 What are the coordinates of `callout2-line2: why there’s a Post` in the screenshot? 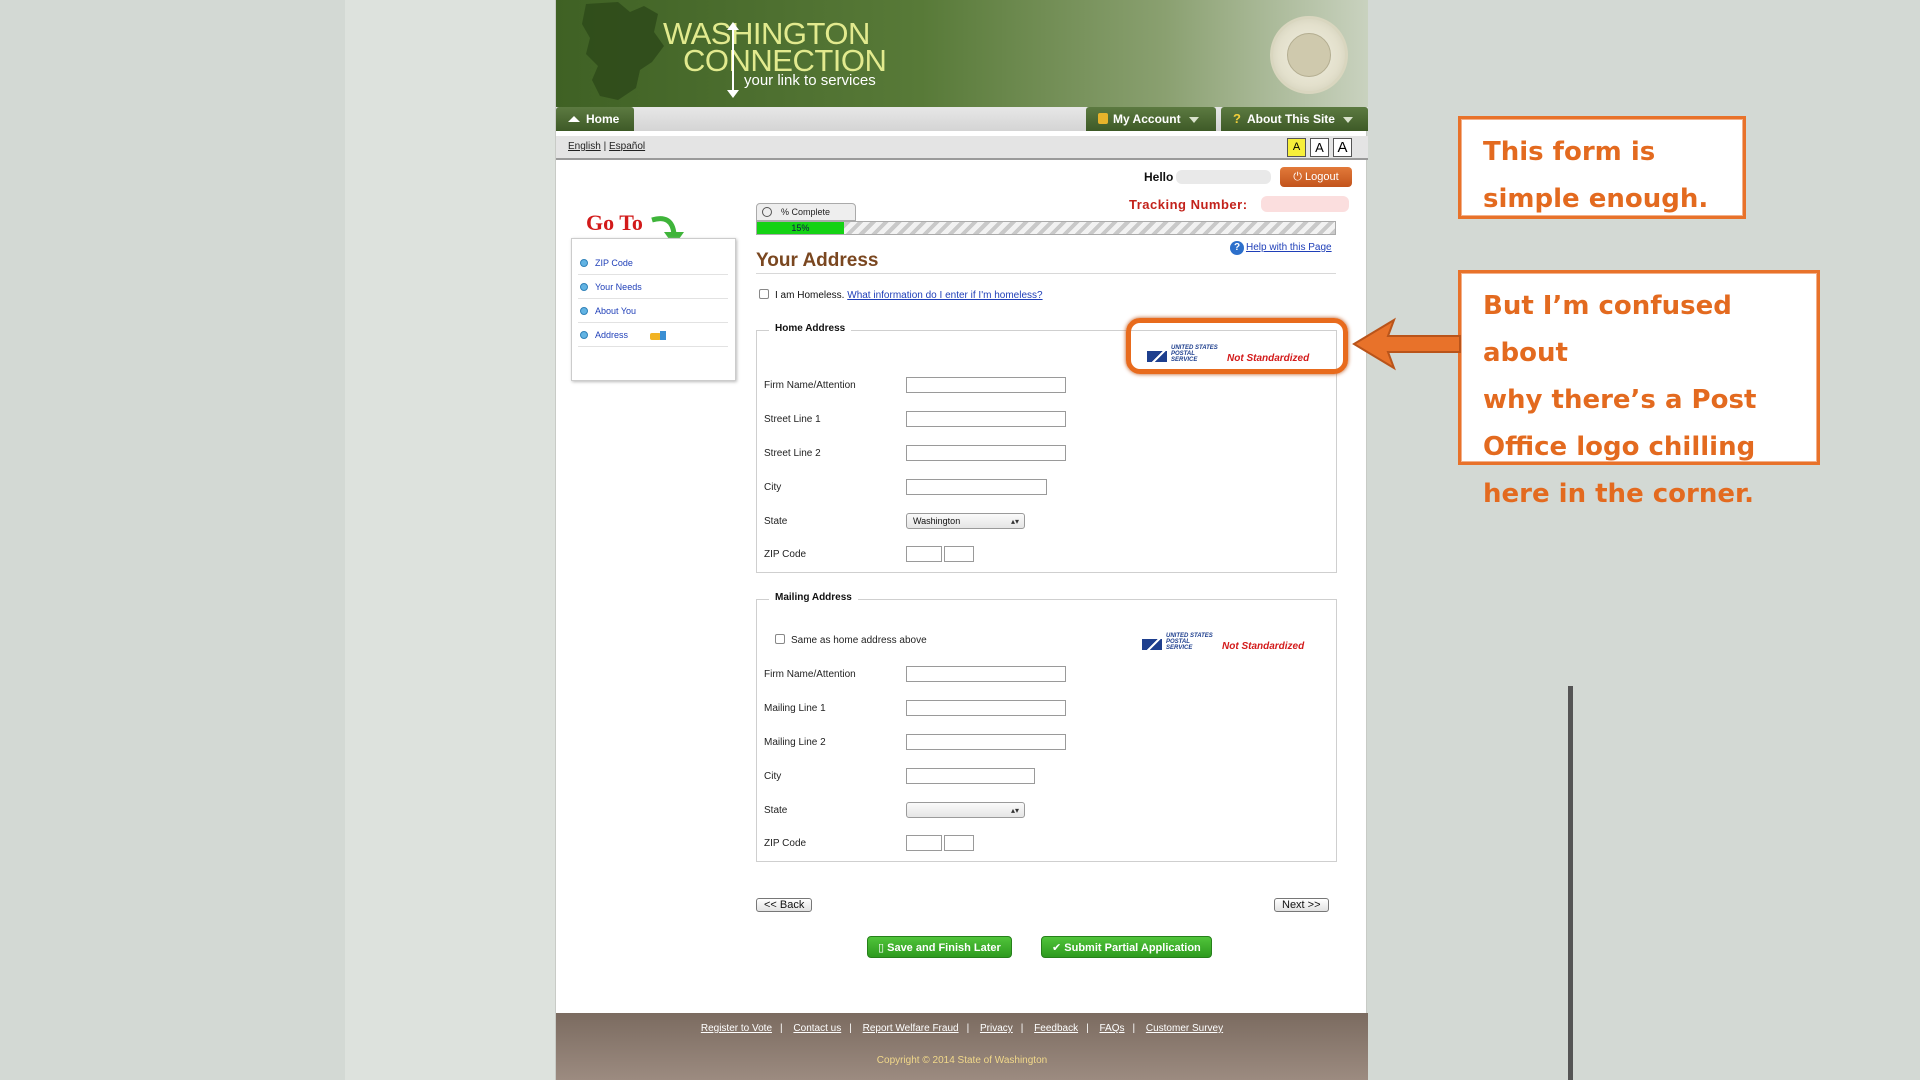 It's located at (1620, 400).